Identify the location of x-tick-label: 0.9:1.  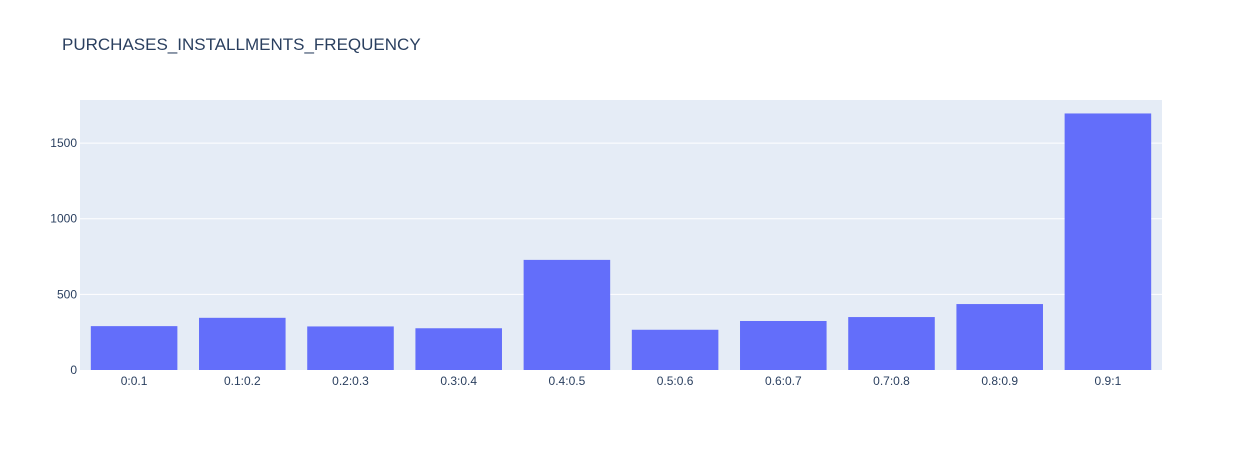
(1108, 381).